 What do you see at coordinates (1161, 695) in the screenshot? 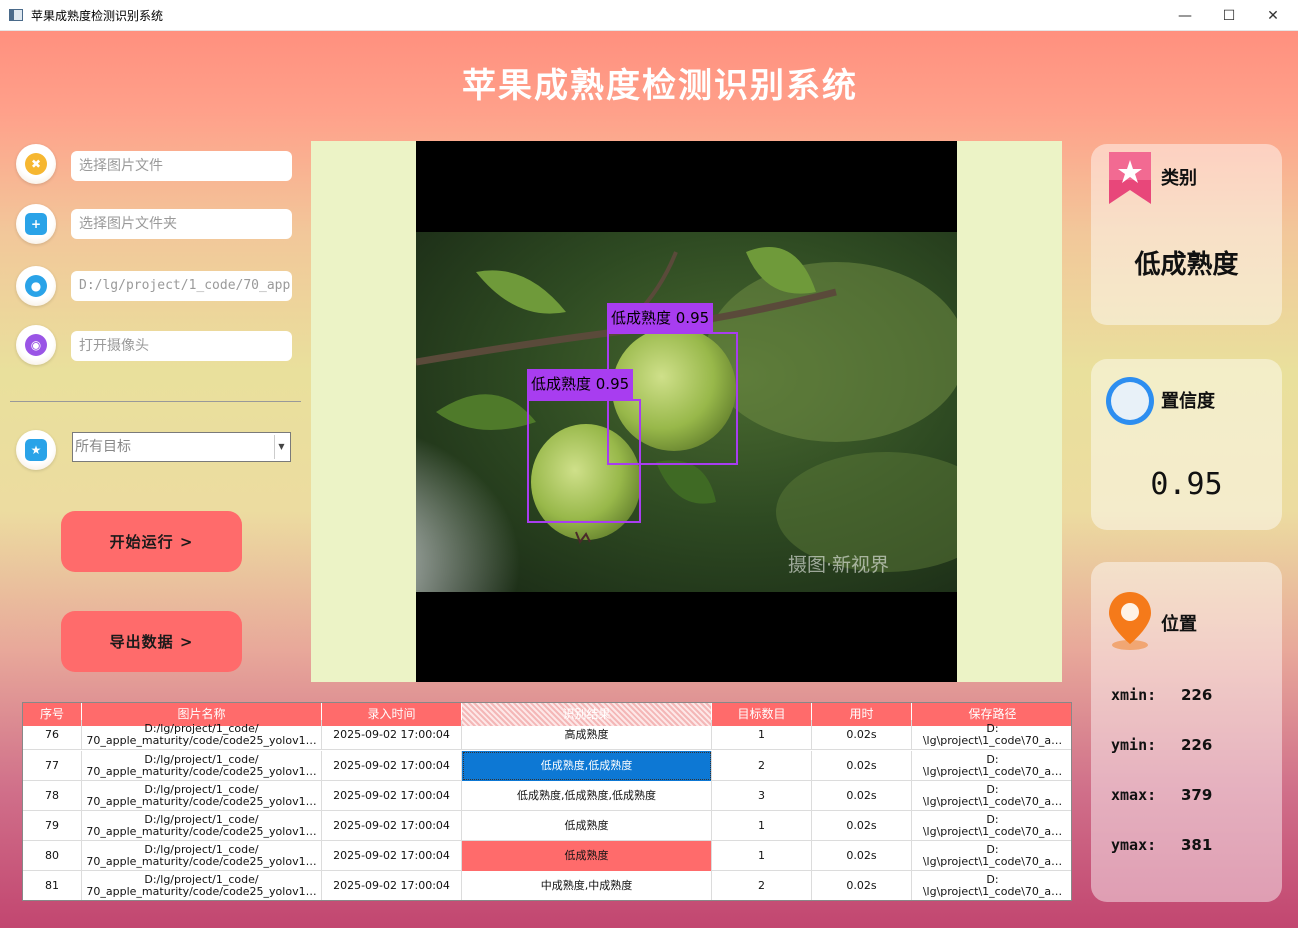
I see `xmin-row: xmin: 226` at bounding box center [1161, 695].